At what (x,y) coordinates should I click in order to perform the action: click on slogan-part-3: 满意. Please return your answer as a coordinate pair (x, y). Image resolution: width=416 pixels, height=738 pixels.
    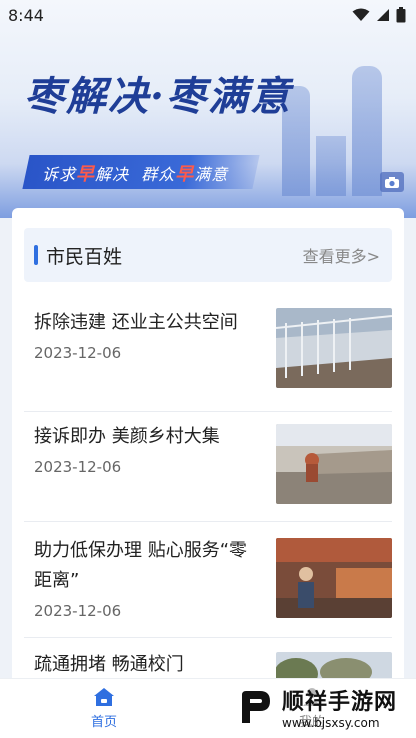
    Looking at the image, I should click on (211, 174).